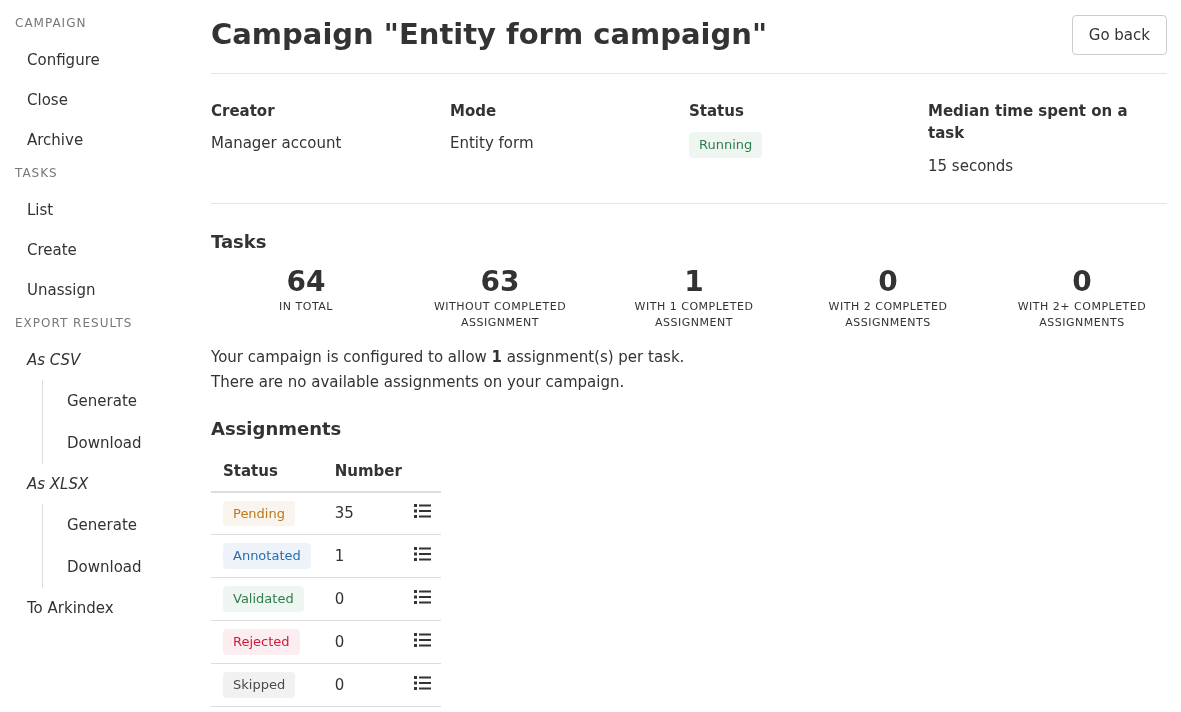  I want to click on stat-value: 64, so click(306, 282).